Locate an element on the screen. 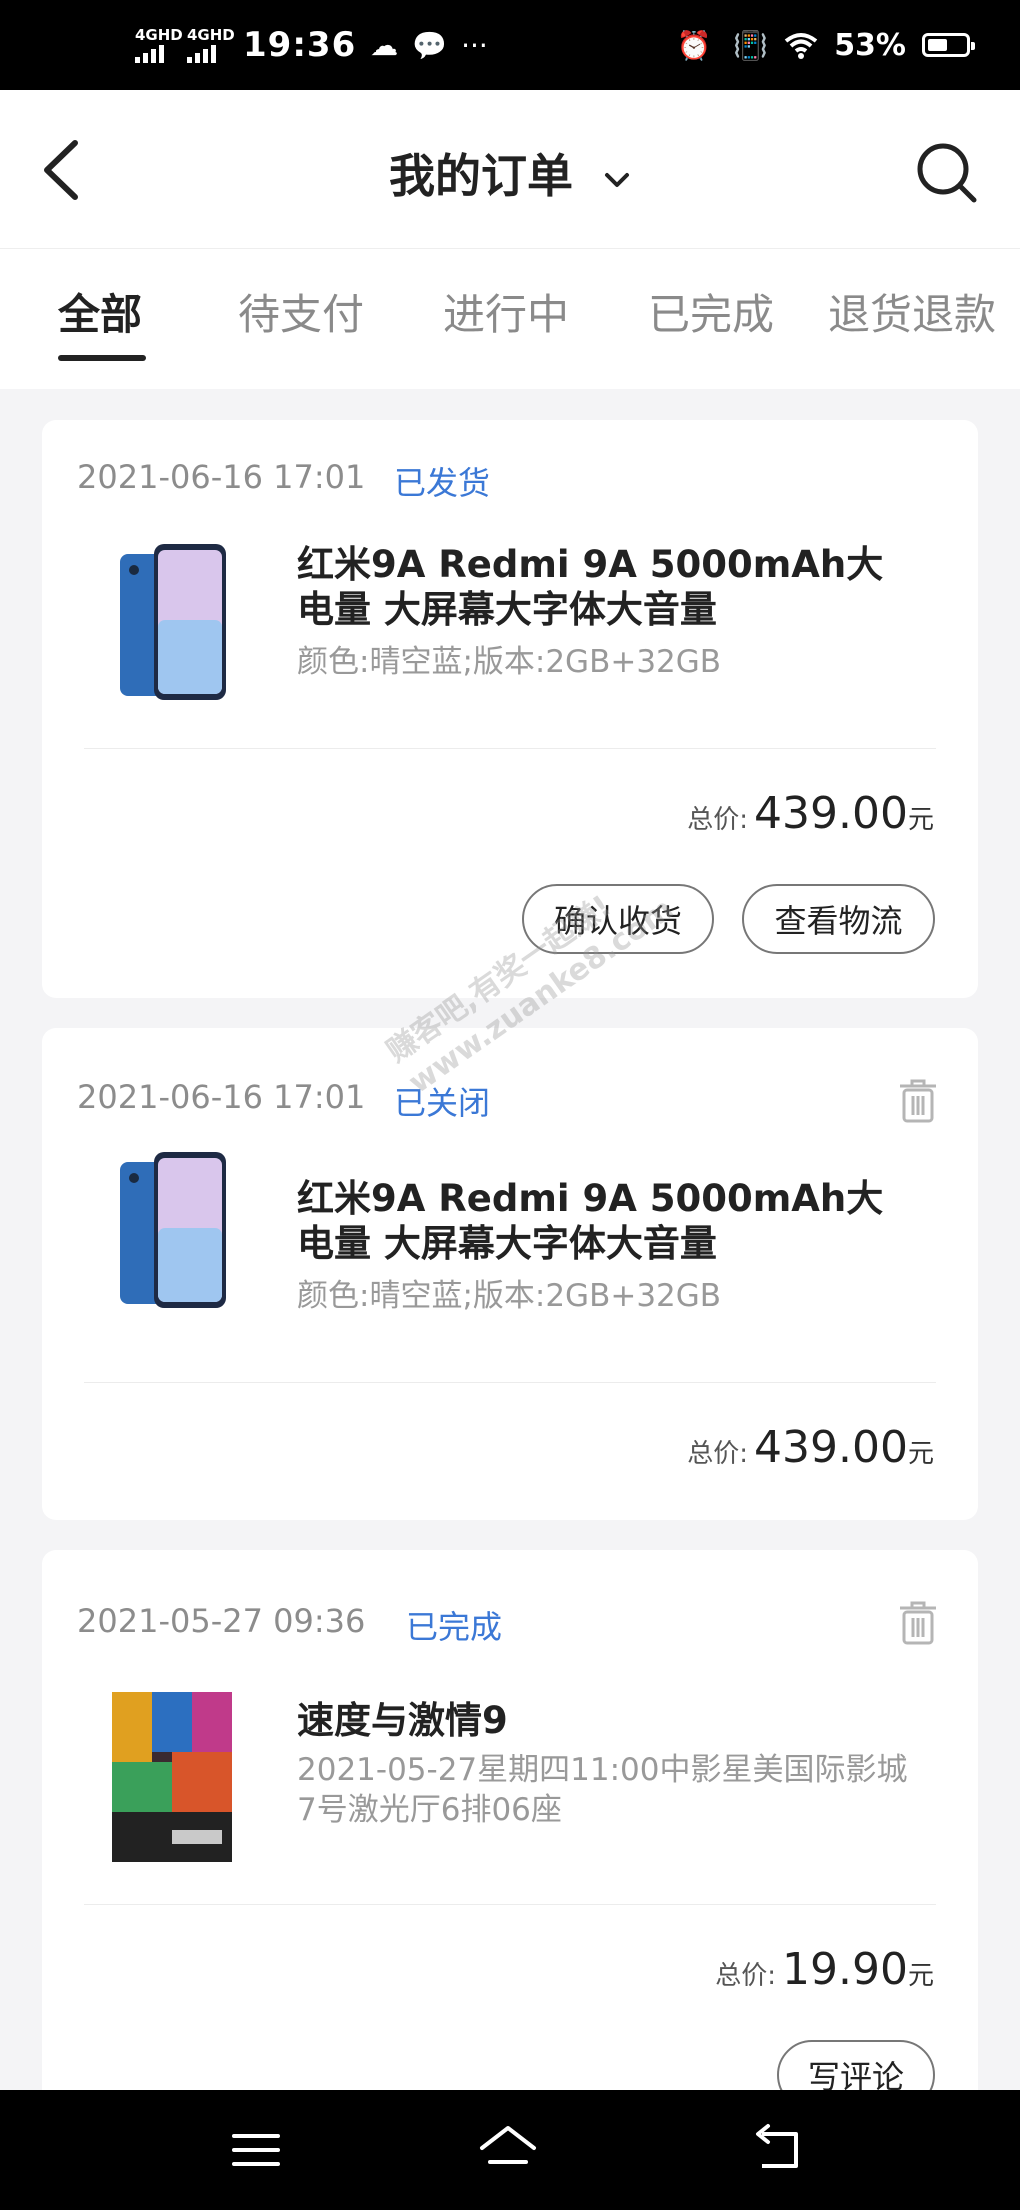 This screenshot has width=1020, height=2210. more-icon: ··· is located at coordinates (474, 45).